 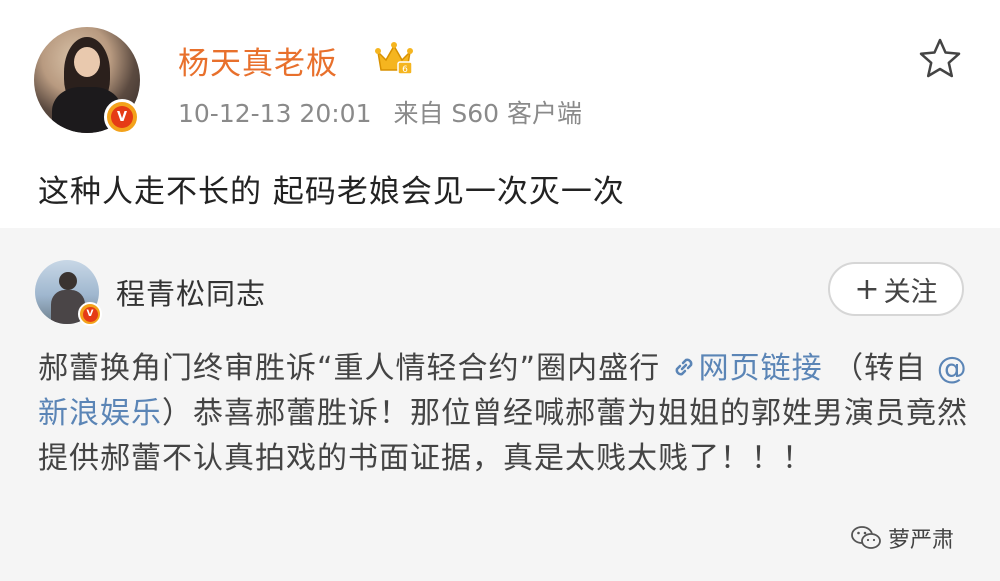 What do you see at coordinates (910, 292) in the screenshot?
I see `follow-label: 关注` at bounding box center [910, 292].